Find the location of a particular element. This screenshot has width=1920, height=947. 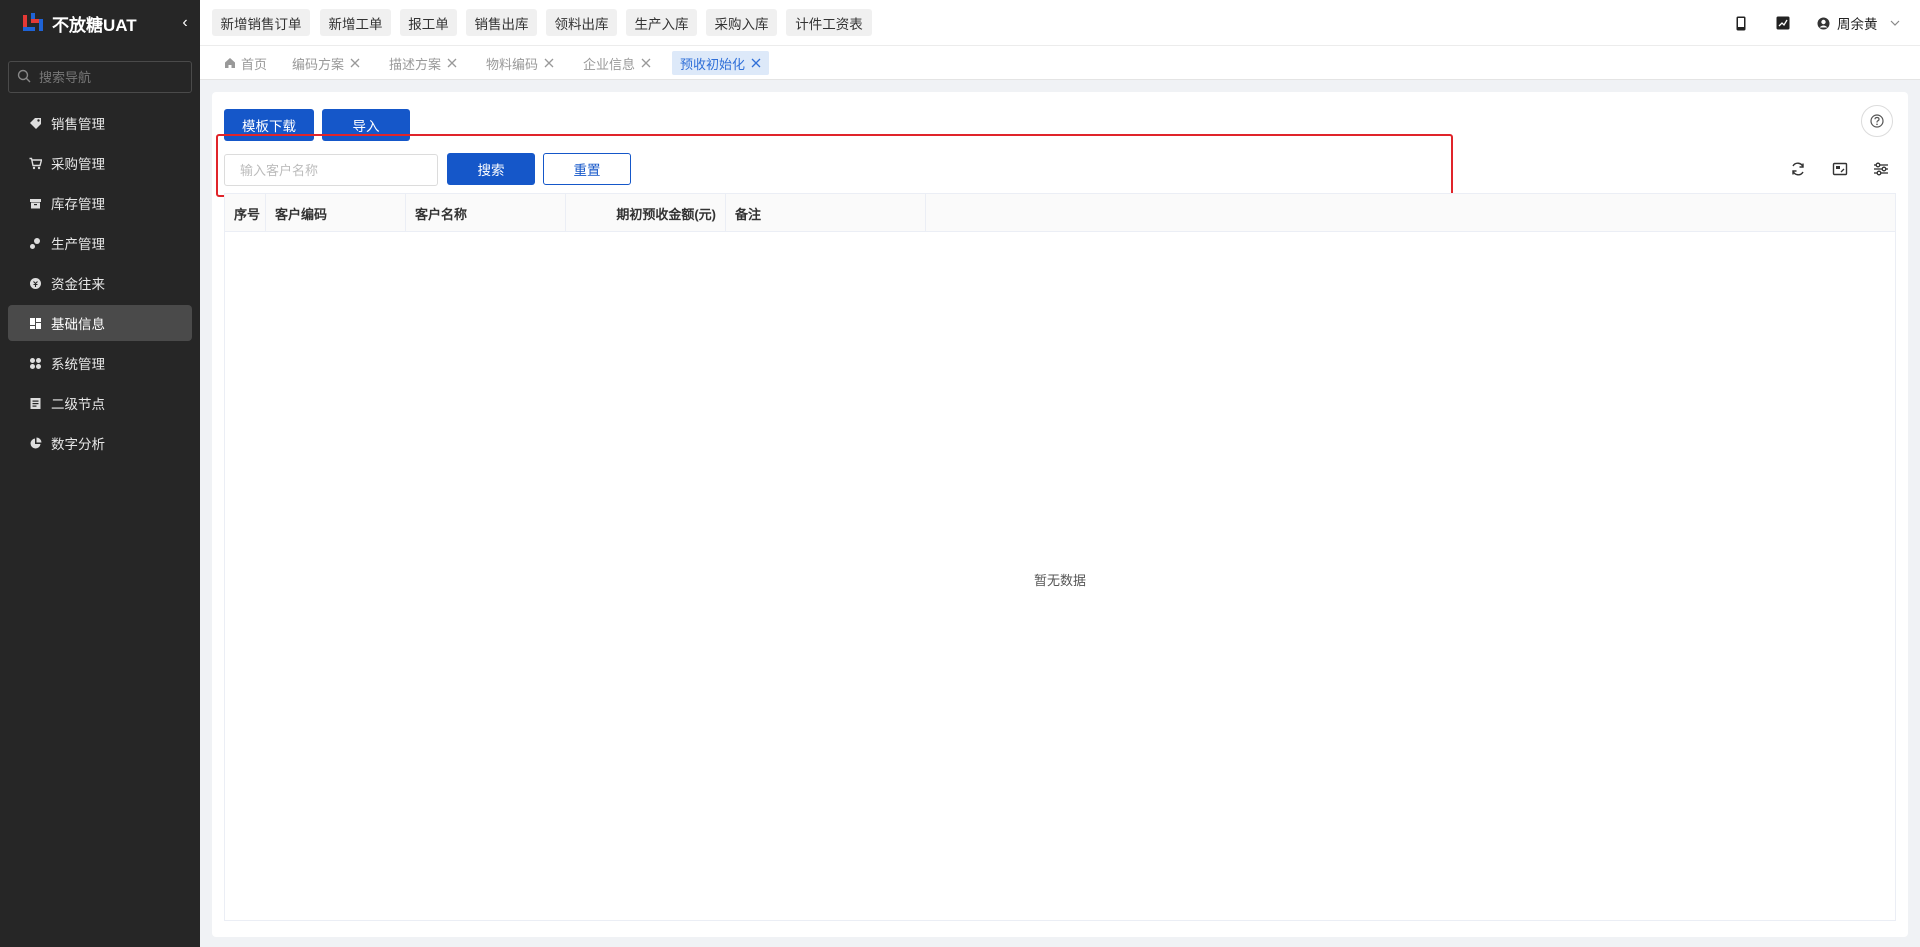

tab-label: 预收初始化 is located at coordinates (713, 64).